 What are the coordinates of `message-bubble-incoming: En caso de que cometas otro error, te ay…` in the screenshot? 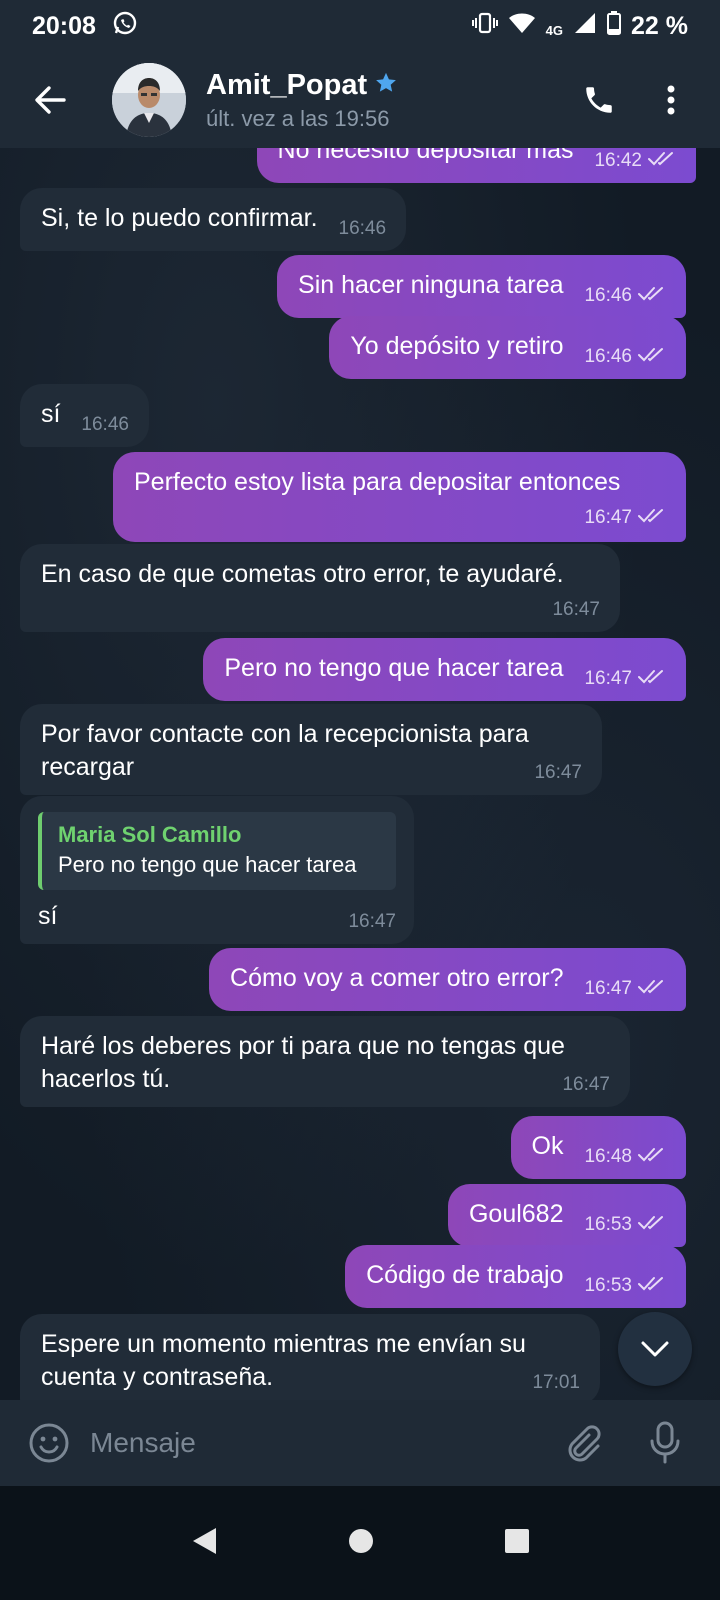 It's located at (320, 588).